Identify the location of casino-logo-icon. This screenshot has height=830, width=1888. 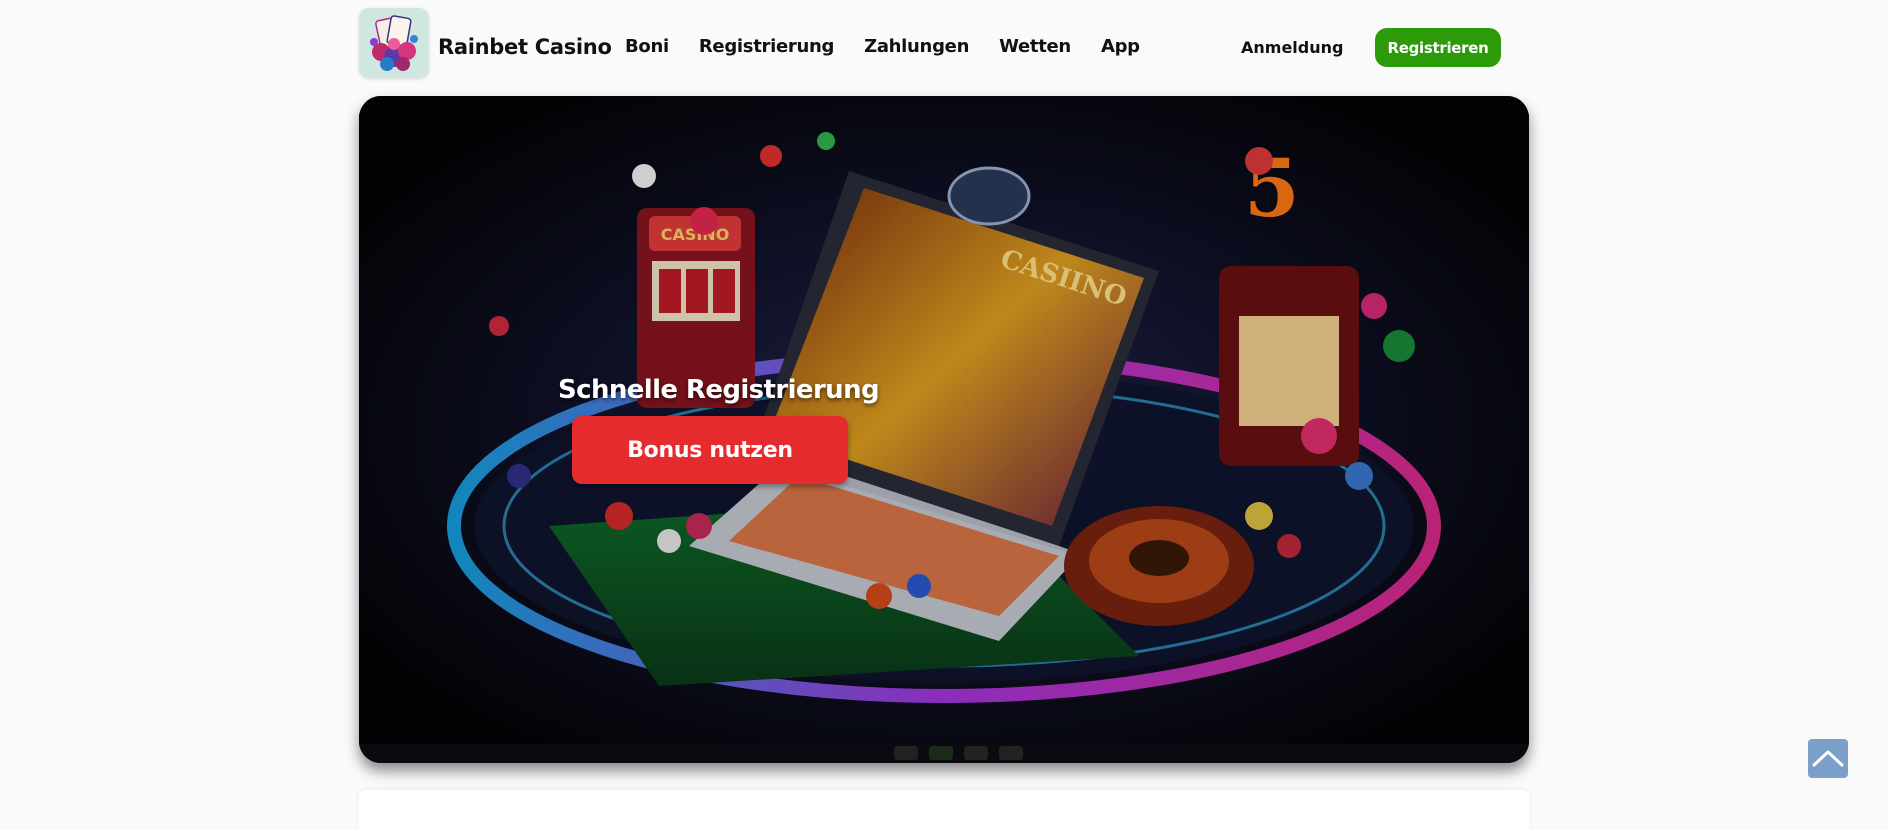
(394, 43).